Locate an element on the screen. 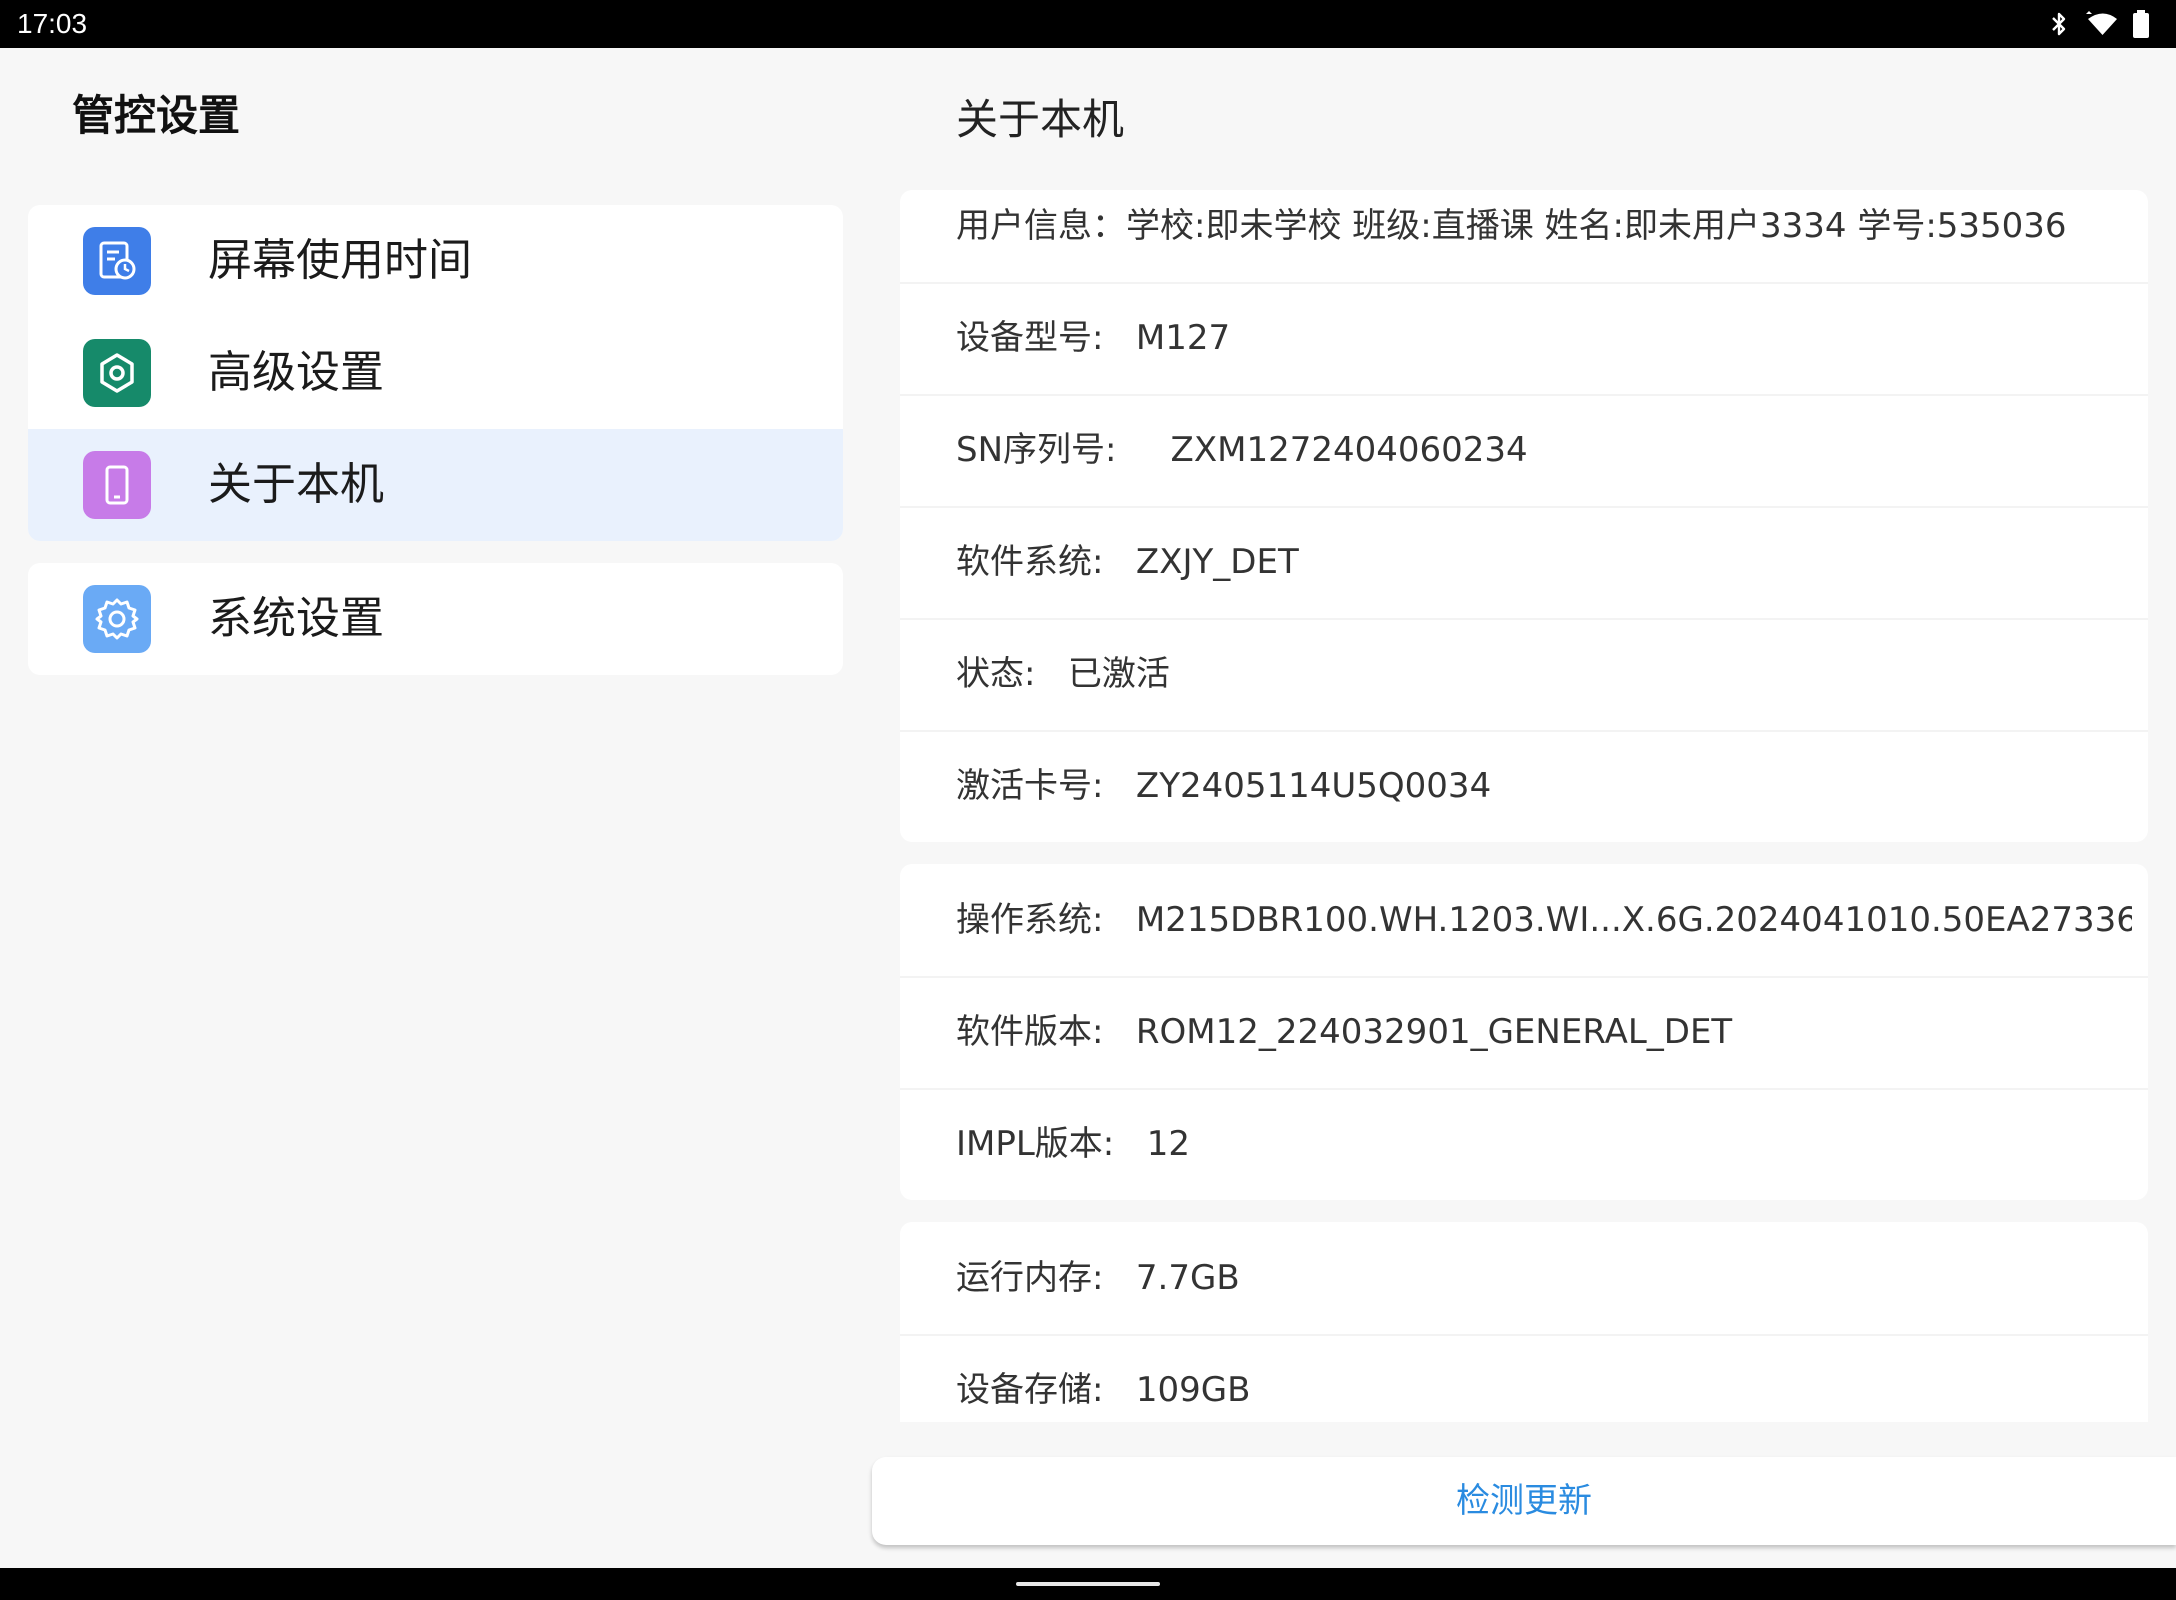  sidebar-item-advanced-settings: 高级设置 is located at coordinates (435, 373).